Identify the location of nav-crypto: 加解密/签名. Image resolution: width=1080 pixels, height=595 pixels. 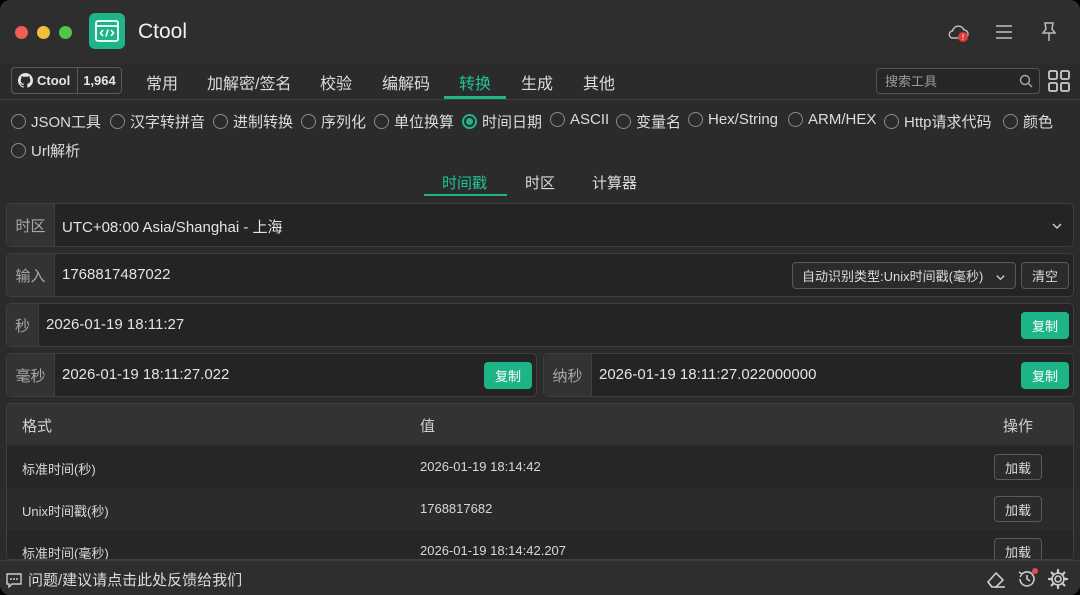
(249, 82).